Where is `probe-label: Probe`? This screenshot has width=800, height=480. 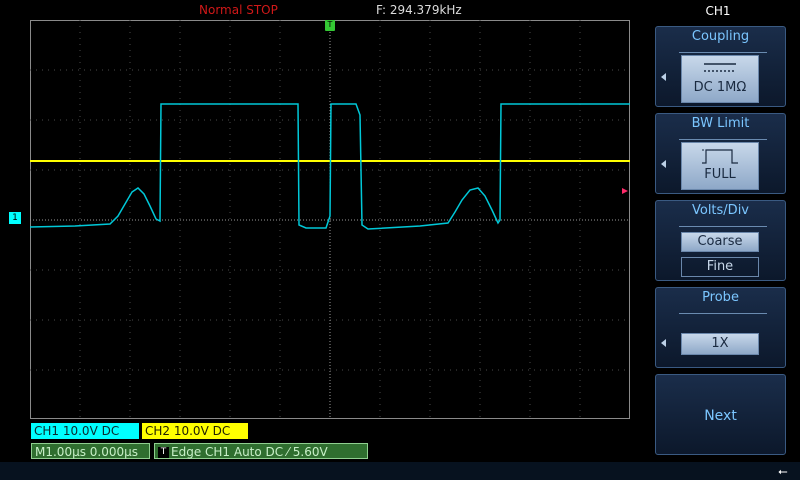
probe-label: Probe is located at coordinates (720, 297).